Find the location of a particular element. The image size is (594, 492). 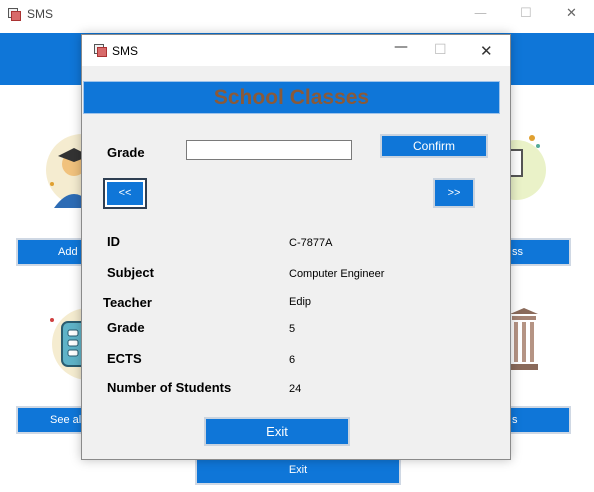

board-illustration is located at coordinates (528, 167).